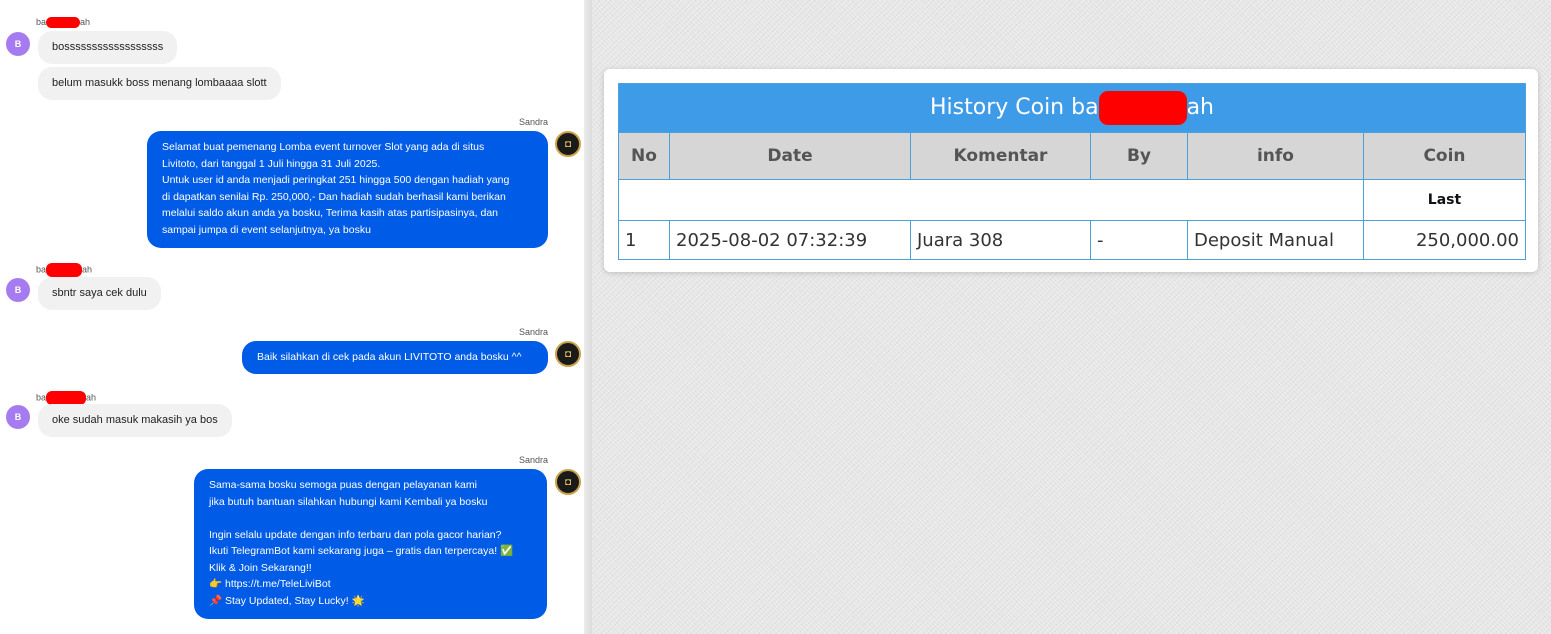 This screenshot has width=1551, height=634. Describe the element at coordinates (1072, 108) in the screenshot. I see `table-title: History Coin ba ah` at that location.